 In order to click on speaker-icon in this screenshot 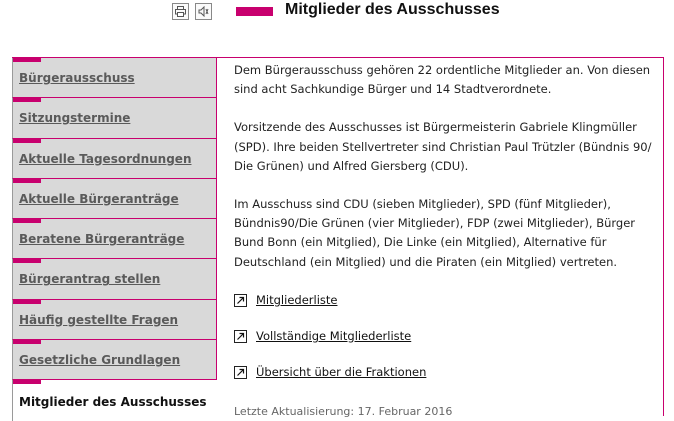, I will do `click(203, 11)`.